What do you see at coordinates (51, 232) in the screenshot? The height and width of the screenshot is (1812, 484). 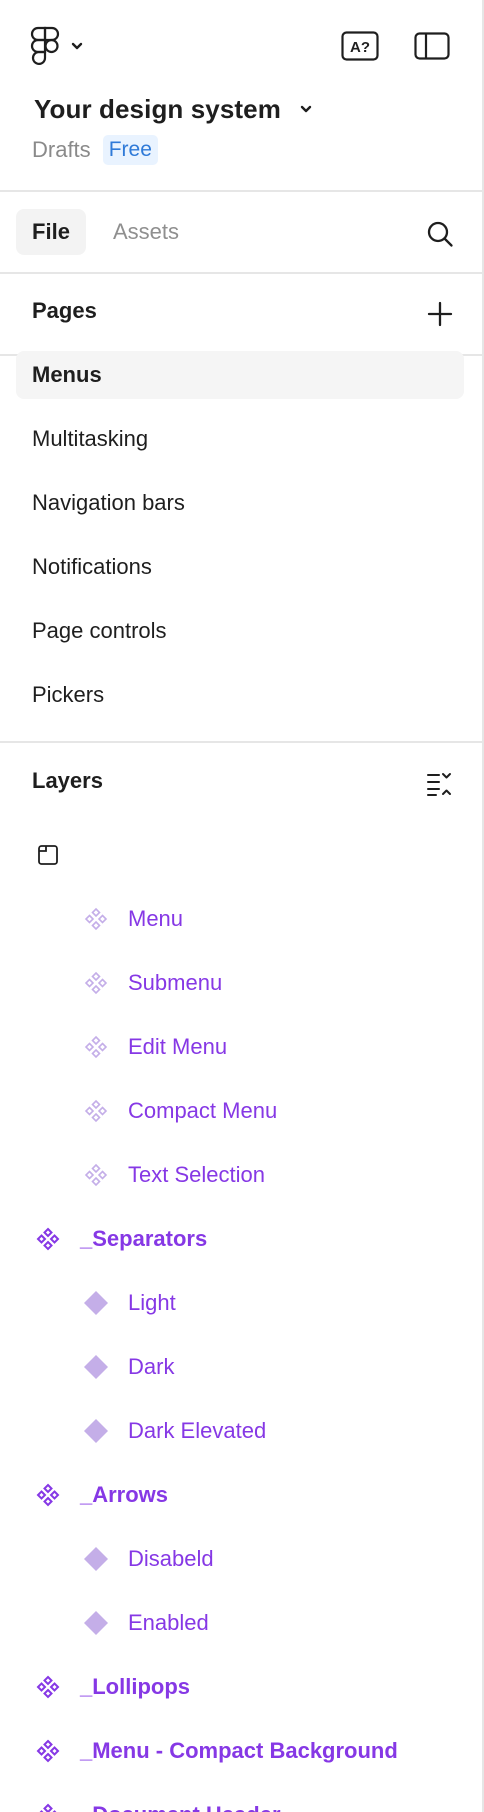 I see `tab-file: File` at bounding box center [51, 232].